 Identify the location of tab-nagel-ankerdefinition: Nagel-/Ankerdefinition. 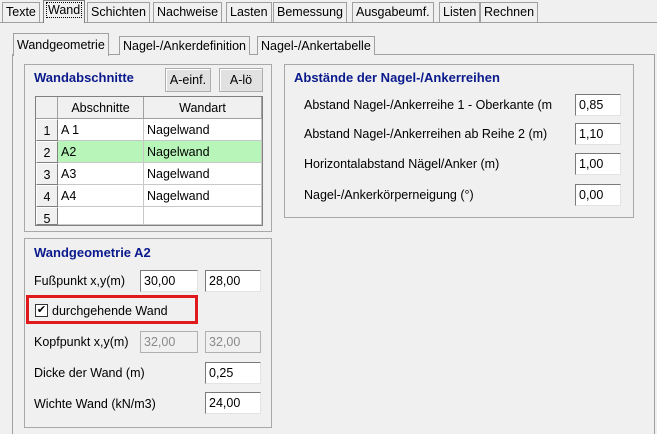
(184, 45).